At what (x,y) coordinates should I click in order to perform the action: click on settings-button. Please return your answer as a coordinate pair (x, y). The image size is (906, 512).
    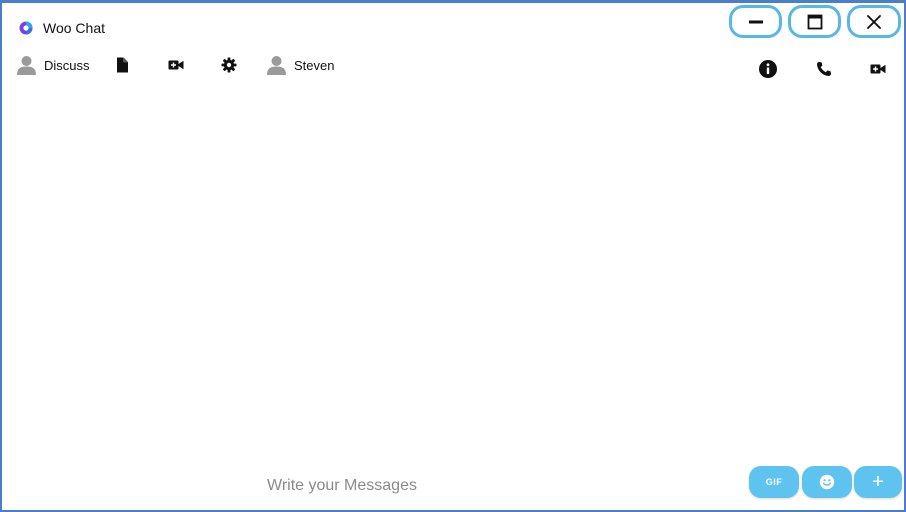
    Looking at the image, I should click on (229, 65).